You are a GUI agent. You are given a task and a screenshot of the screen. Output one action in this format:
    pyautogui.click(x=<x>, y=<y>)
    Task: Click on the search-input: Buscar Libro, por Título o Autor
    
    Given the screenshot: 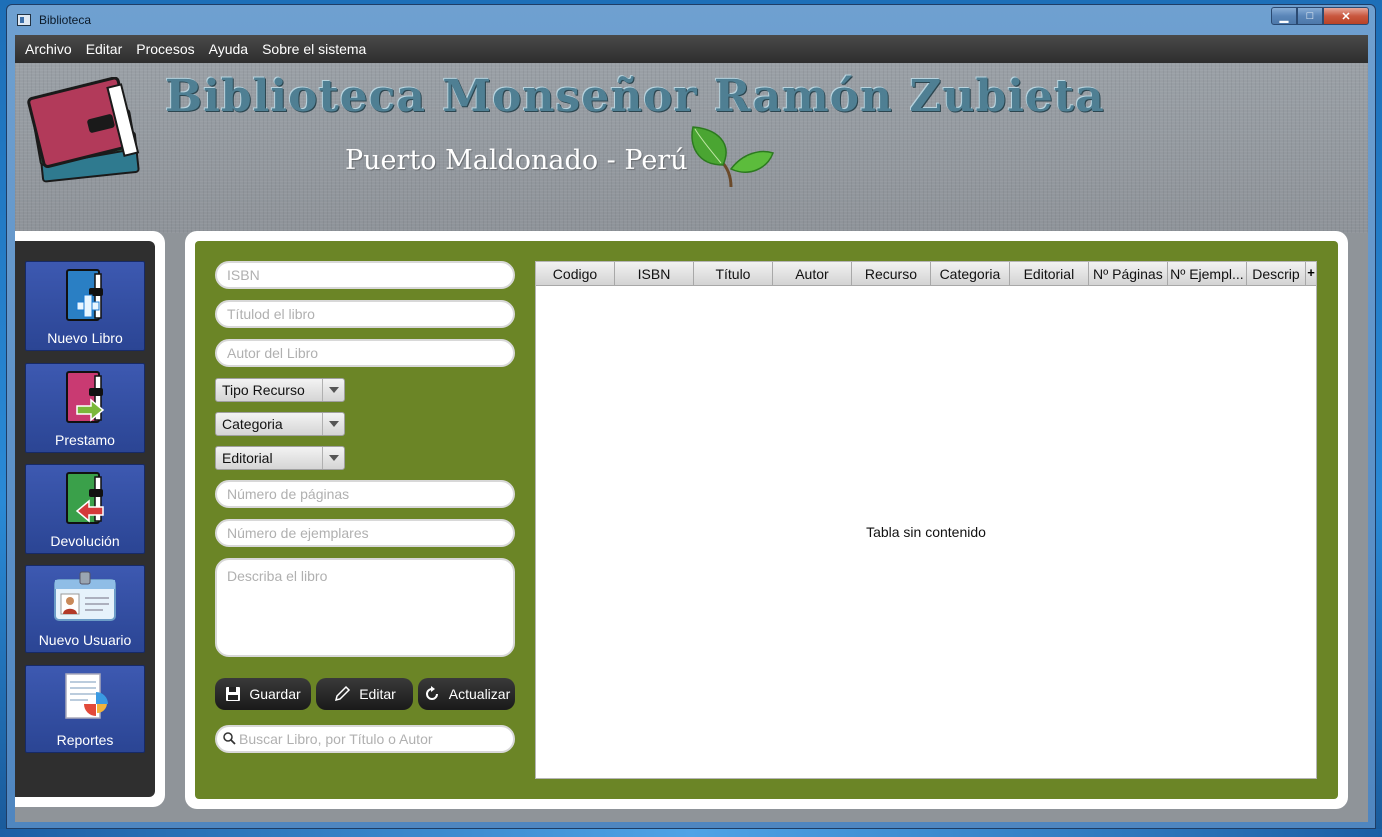 What is the action you would take?
    pyautogui.click(x=365, y=739)
    